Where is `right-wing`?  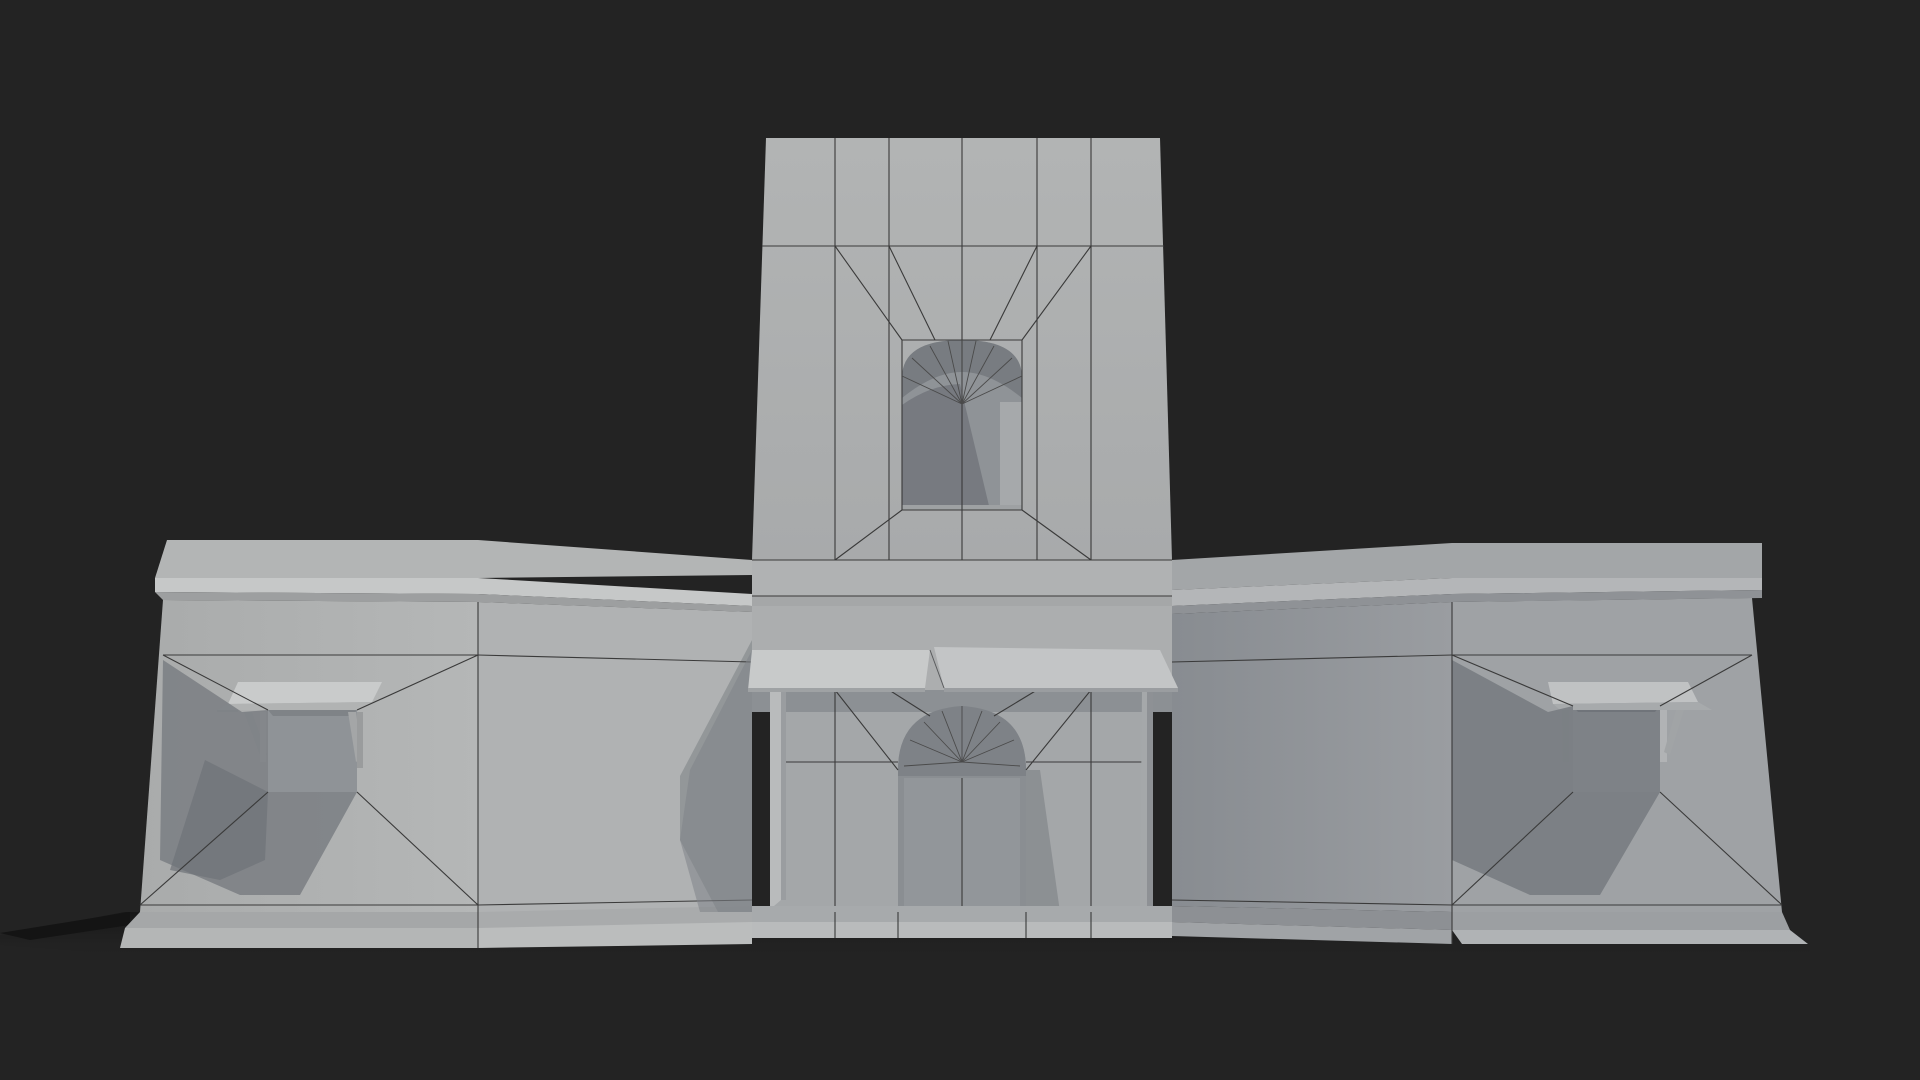
right-wing is located at coordinates (1489, 743).